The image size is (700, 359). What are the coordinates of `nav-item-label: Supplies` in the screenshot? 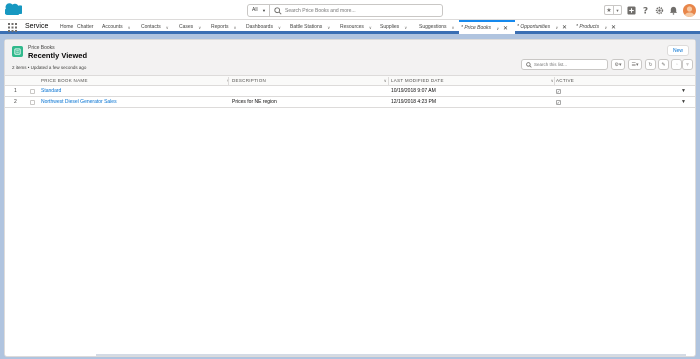 It's located at (390, 27).